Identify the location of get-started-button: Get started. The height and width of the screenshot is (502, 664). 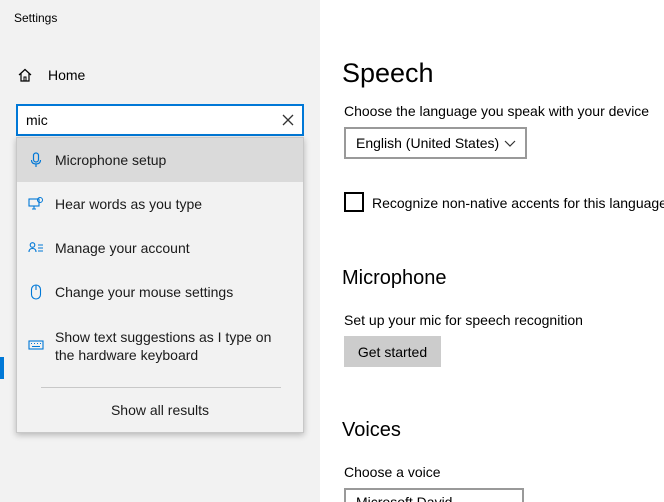
(392, 351).